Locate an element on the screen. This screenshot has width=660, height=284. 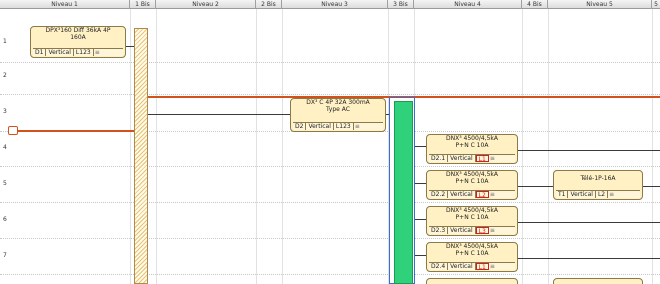
component-rating: Type AC is located at coordinates (338, 109).